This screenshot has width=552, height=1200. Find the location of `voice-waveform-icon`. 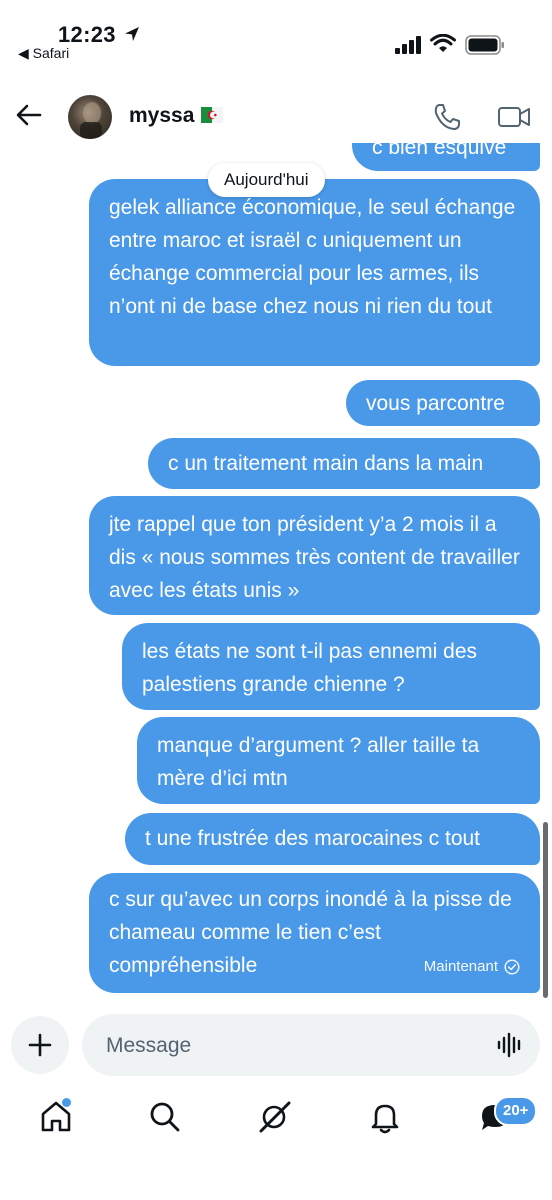

voice-waveform-icon is located at coordinates (510, 1045).